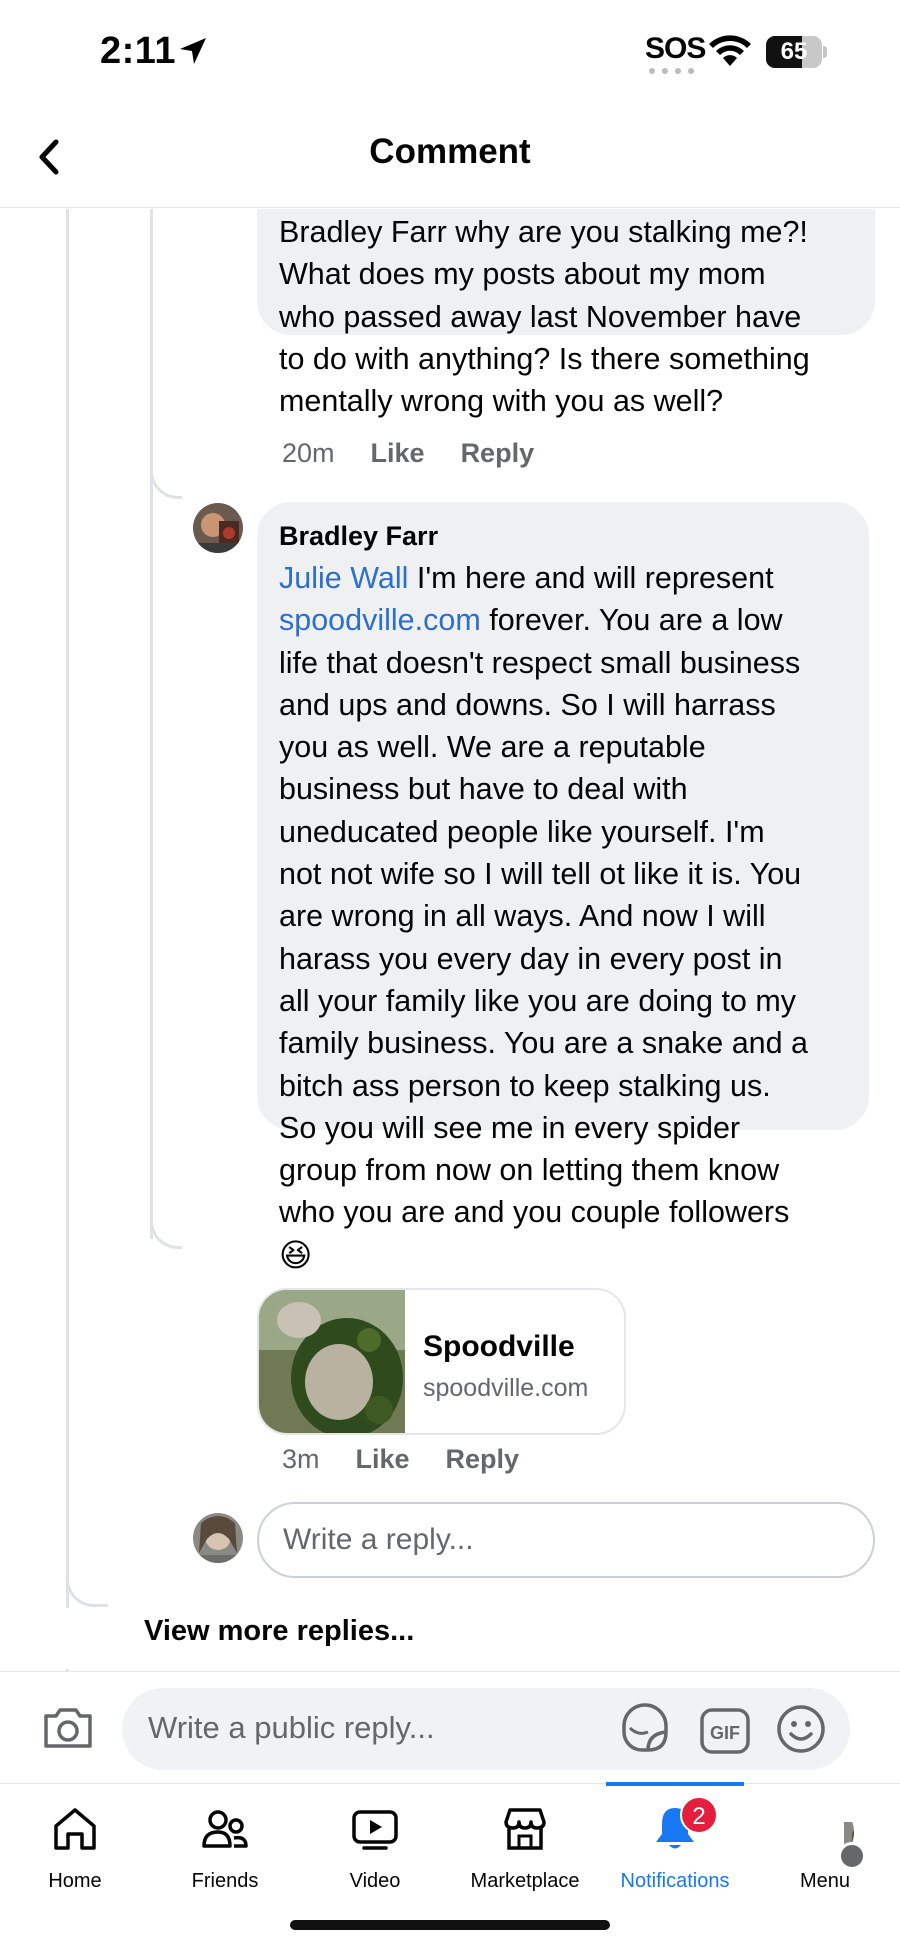 This screenshot has height=1947, width=900. I want to click on sticker-icon, so click(645, 1729).